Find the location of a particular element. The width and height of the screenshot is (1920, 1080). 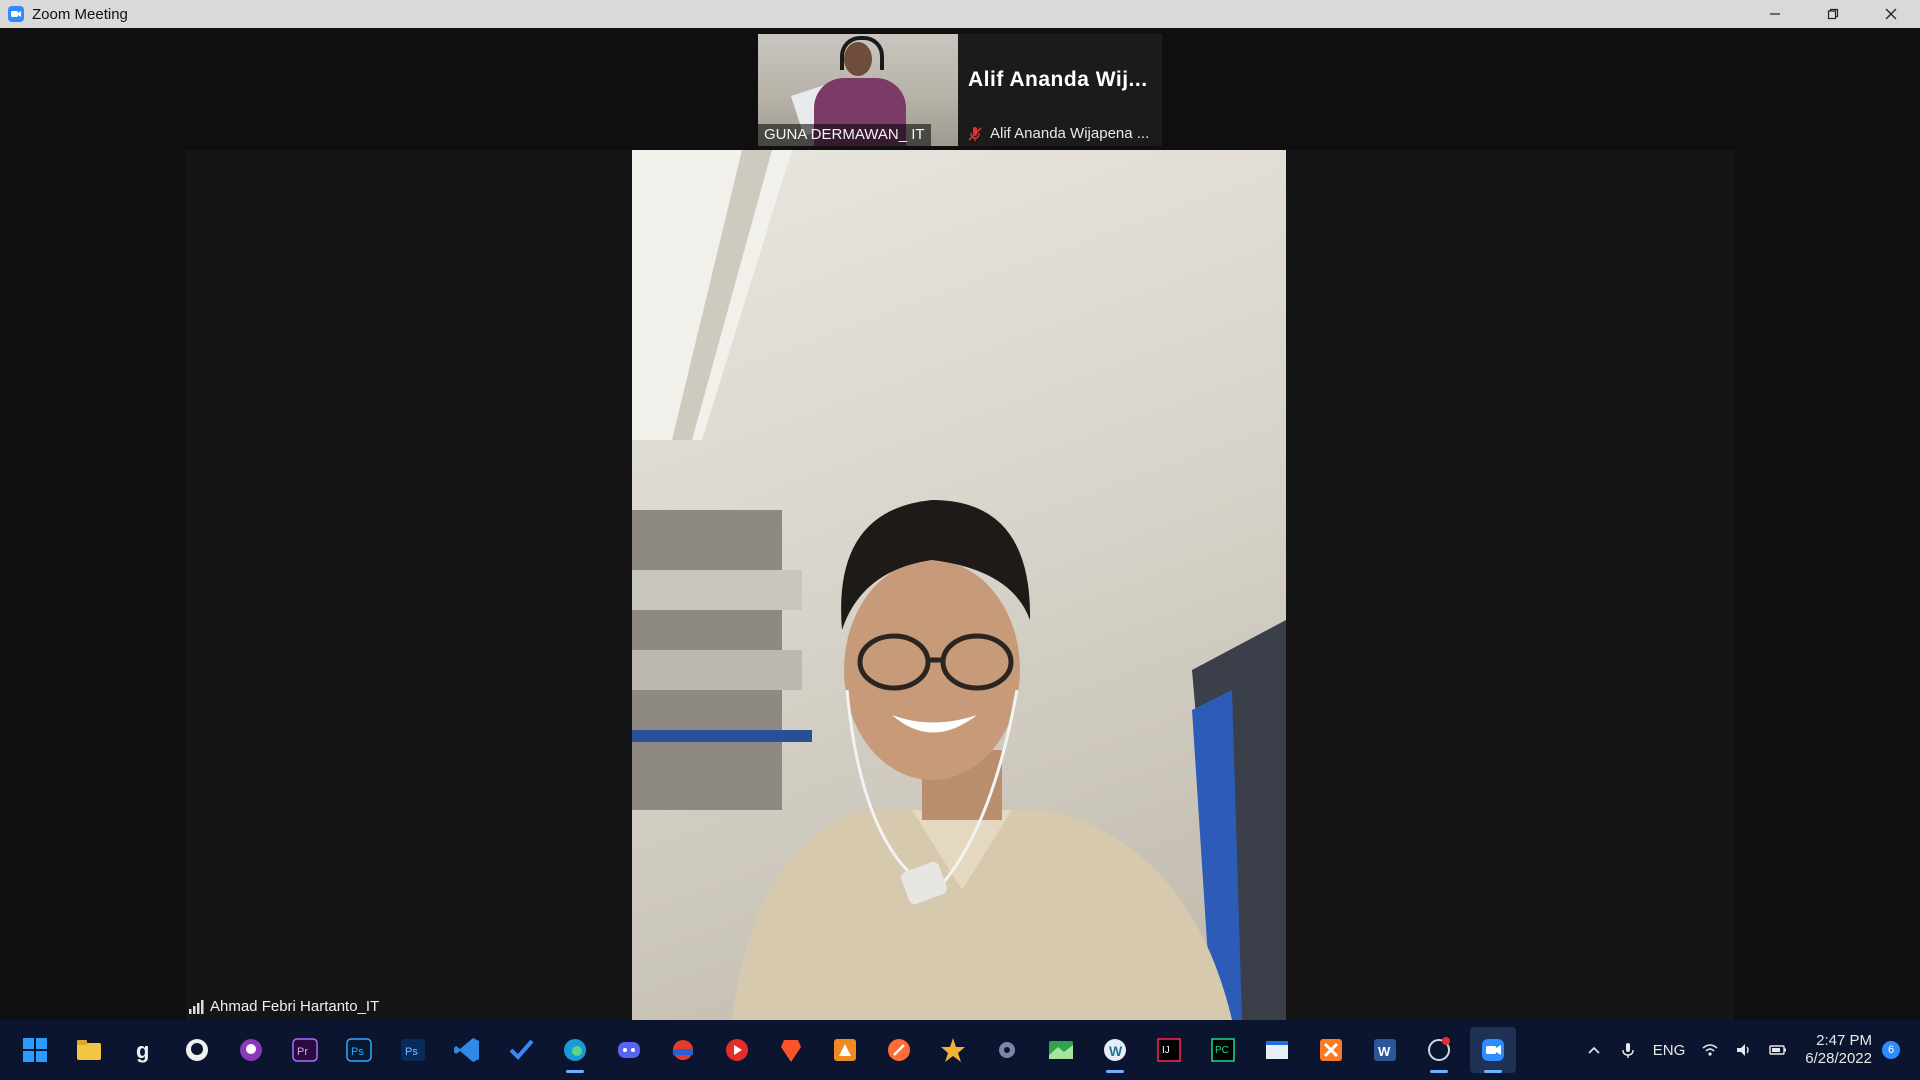

video-scene is located at coordinates (862, 53).